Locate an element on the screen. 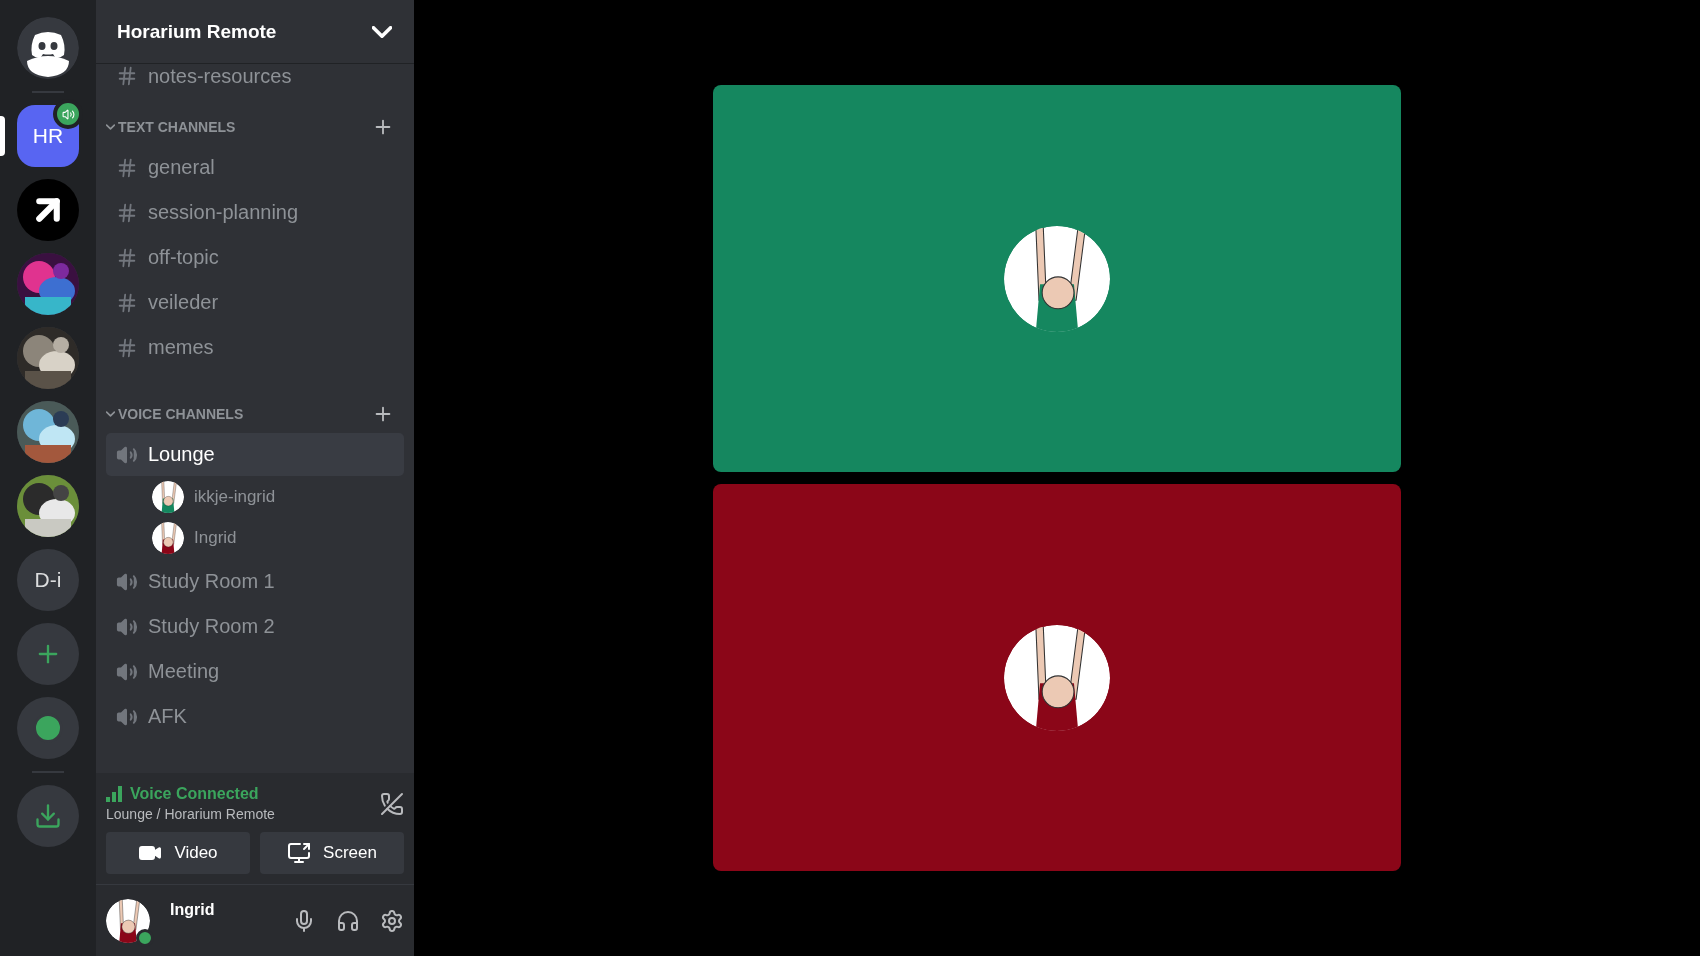  server-icon: D-i is located at coordinates (48, 580).